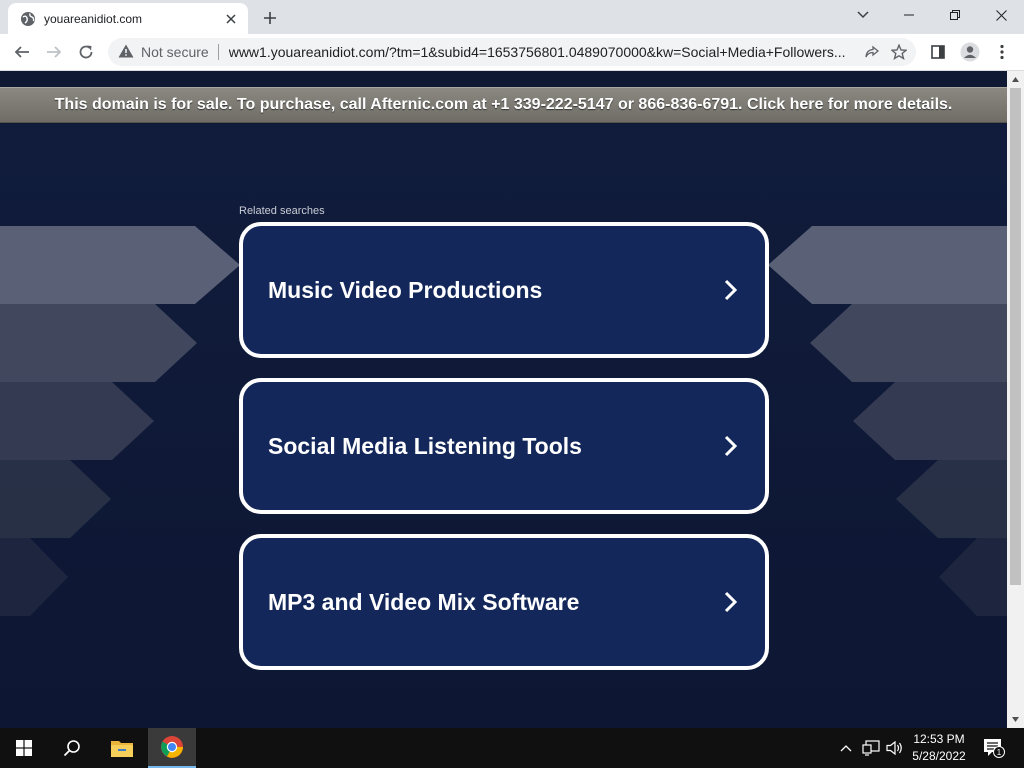 This screenshot has width=1024, height=768. I want to click on tab-search-icon, so click(863, 15).